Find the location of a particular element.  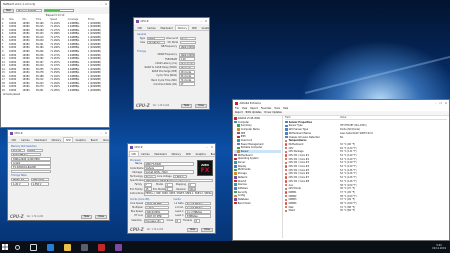

start-button: Start is located at coordinates (8, 10).